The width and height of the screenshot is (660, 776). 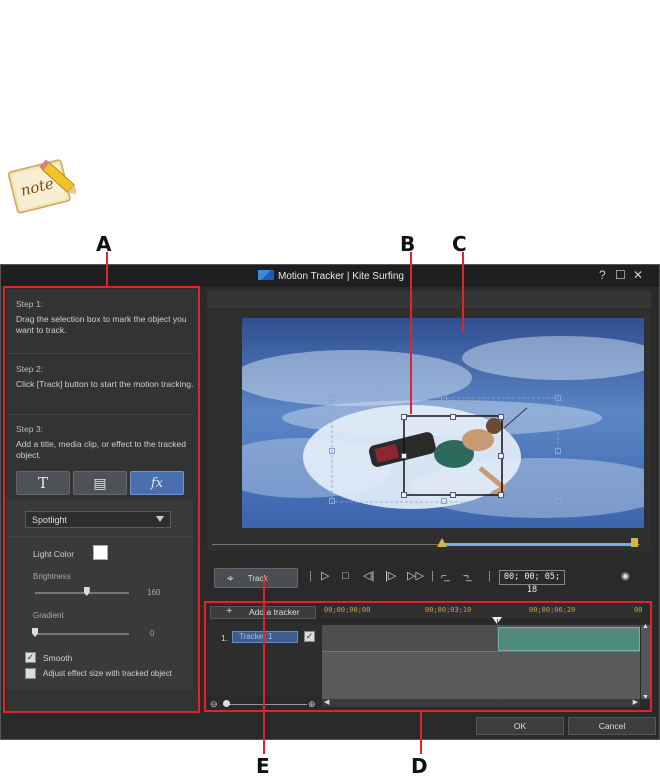 What do you see at coordinates (265, 637) in the screenshot?
I see `tracker-name: Tracker 1` at bounding box center [265, 637].